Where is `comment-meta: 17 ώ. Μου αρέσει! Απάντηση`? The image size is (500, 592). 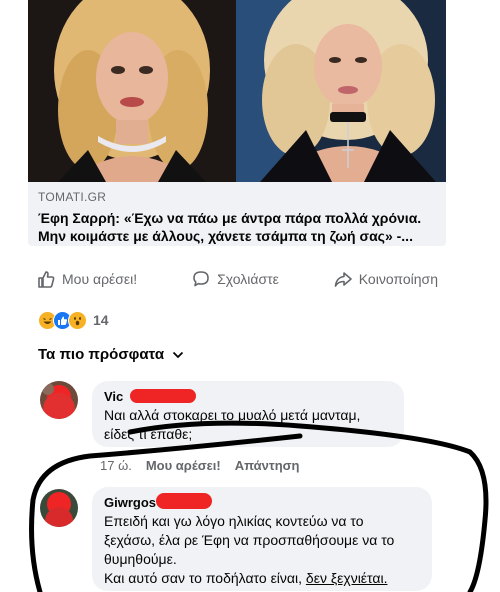
comment-meta: 17 ώ. Μου αρέσει! Απάντηση is located at coordinates (199, 465).